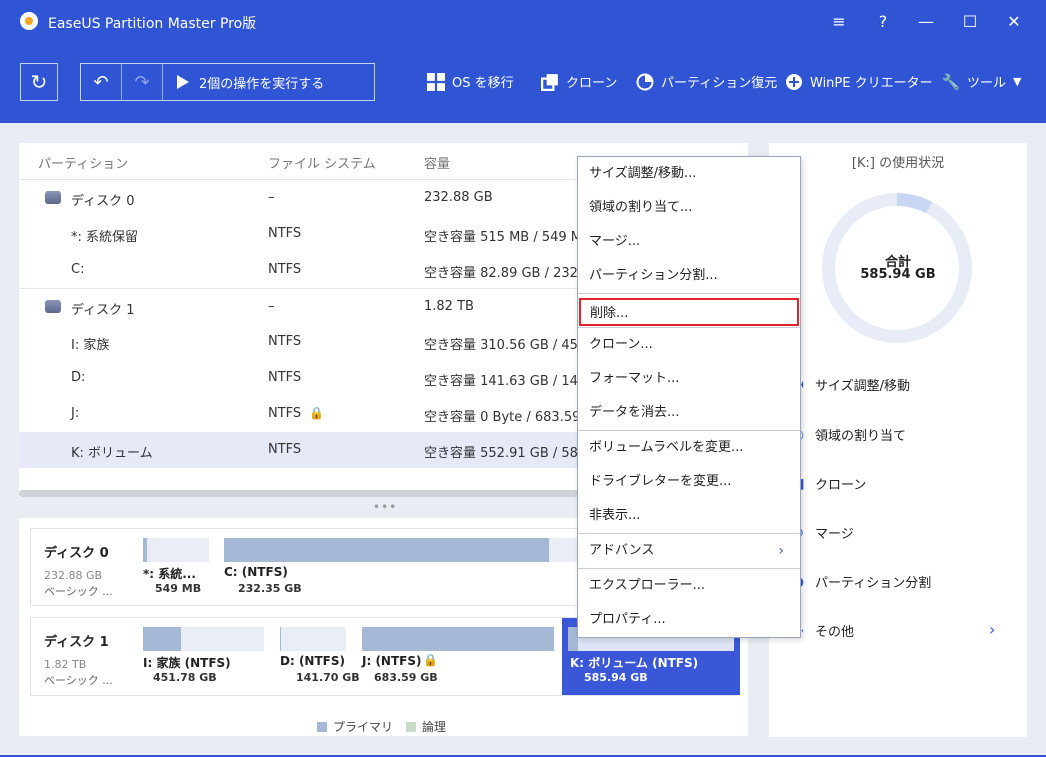 The width and height of the screenshot is (1046, 757). Describe the element at coordinates (689, 551) in the screenshot. I see `menu-item-advanced: アドバンス ›` at that location.